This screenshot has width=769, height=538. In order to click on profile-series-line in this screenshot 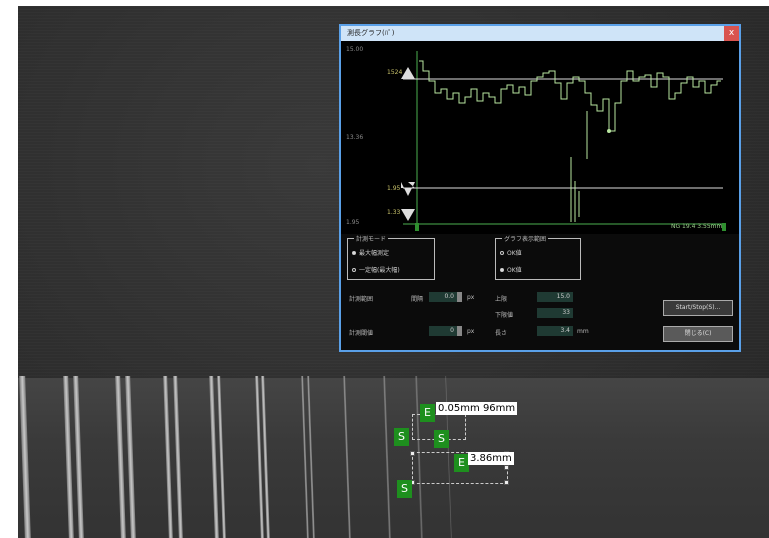, I will do `click(570, 96)`.